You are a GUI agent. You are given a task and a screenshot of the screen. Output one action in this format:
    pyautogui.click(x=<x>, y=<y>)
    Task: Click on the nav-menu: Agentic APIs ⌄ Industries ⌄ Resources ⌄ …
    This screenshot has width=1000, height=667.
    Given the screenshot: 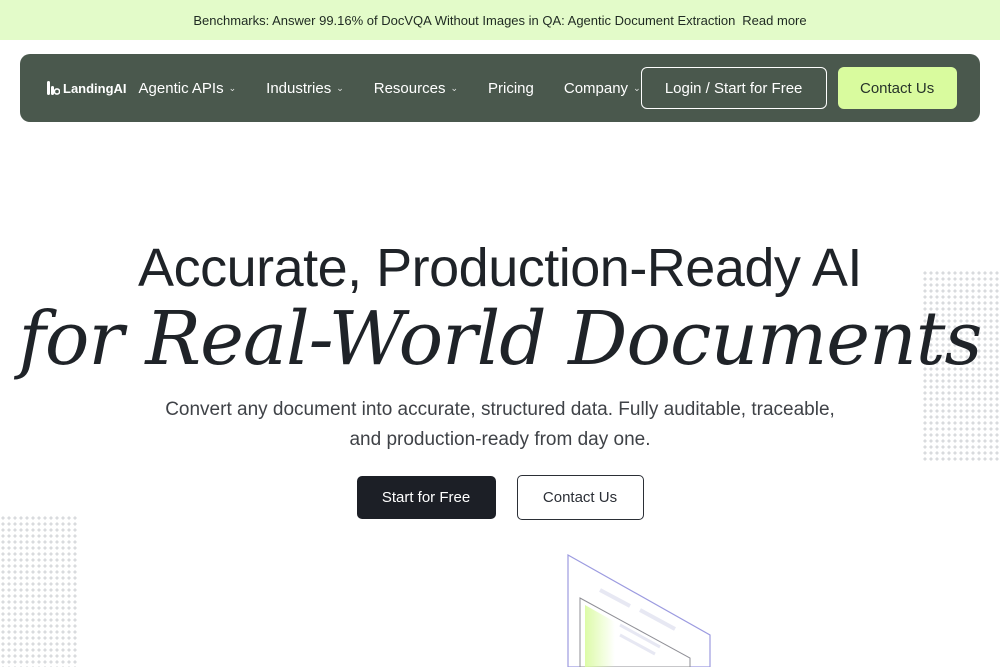 What is the action you would take?
    pyautogui.click(x=390, y=88)
    